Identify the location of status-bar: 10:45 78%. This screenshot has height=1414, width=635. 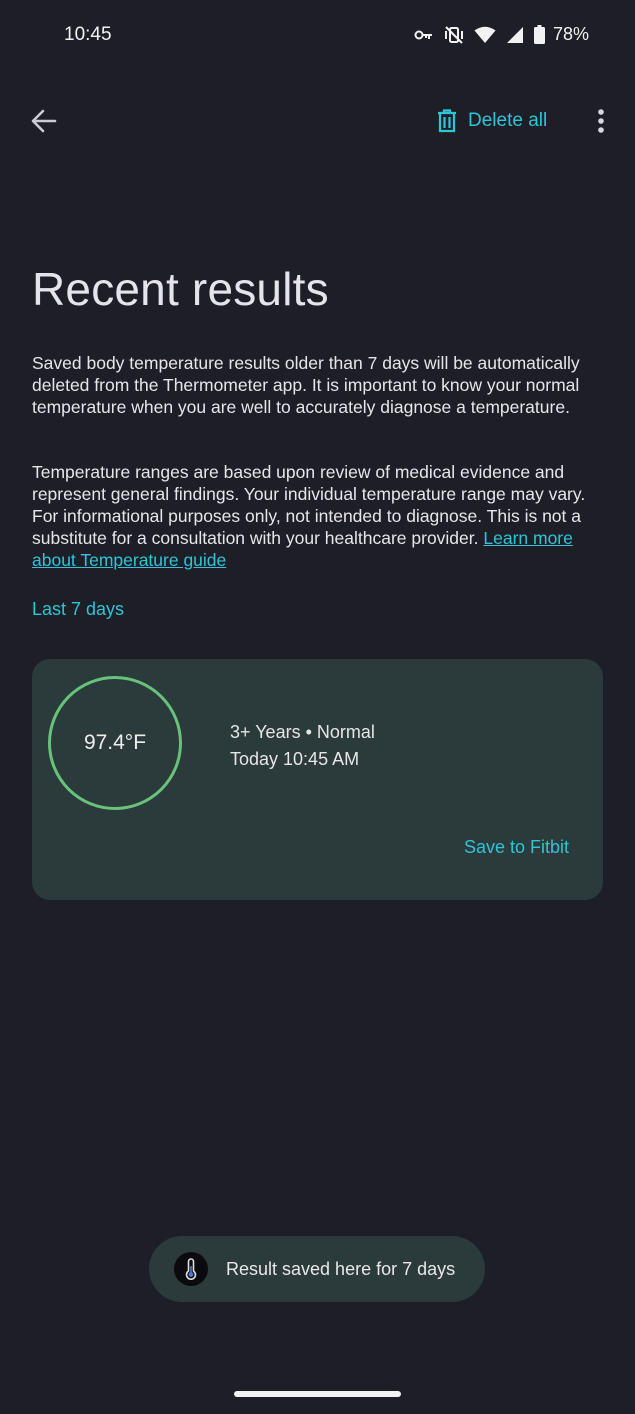
(317, 36).